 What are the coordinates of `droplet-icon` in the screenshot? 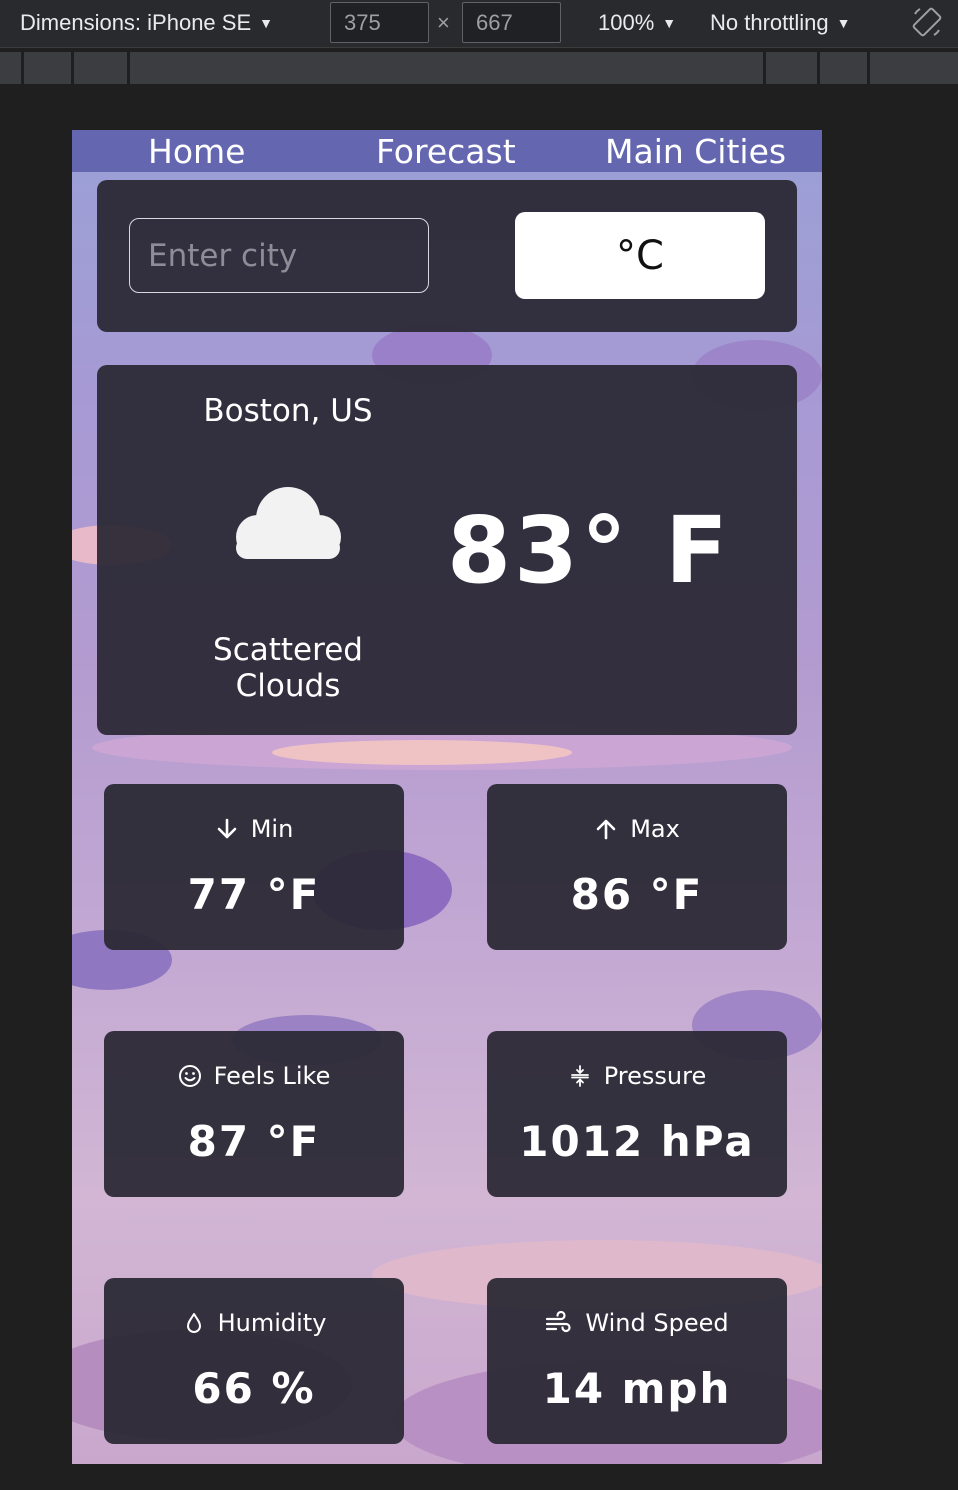 It's located at (193, 1323).